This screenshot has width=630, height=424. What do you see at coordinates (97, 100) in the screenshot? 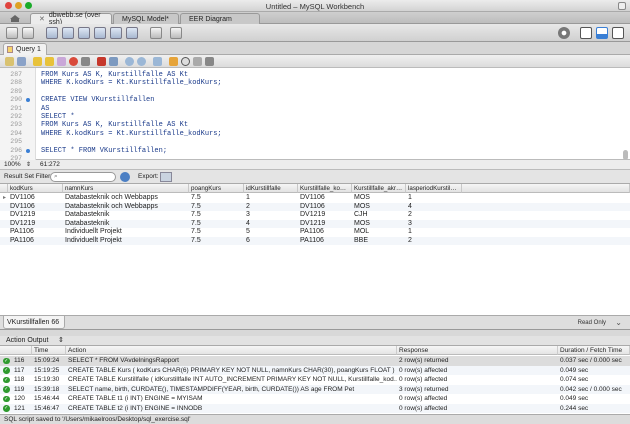
I see `code-line: CREATE VIEW VKurstillfallen` at bounding box center [97, 100].